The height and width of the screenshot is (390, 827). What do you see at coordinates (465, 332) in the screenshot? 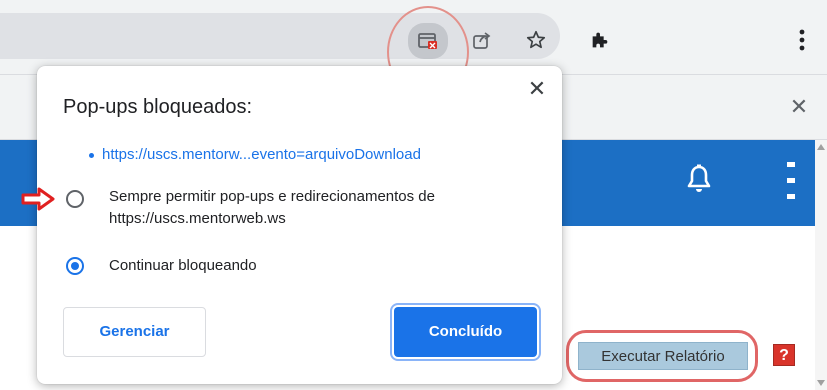
I see `done-button: Concluído` at bounding box center [465, 332].